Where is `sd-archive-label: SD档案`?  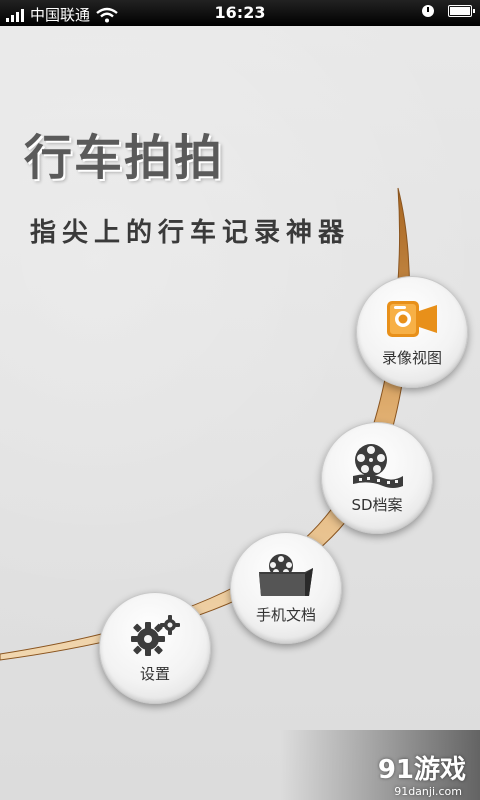 sd-archive-label: SD档案 is located at coordinates (377, 504).